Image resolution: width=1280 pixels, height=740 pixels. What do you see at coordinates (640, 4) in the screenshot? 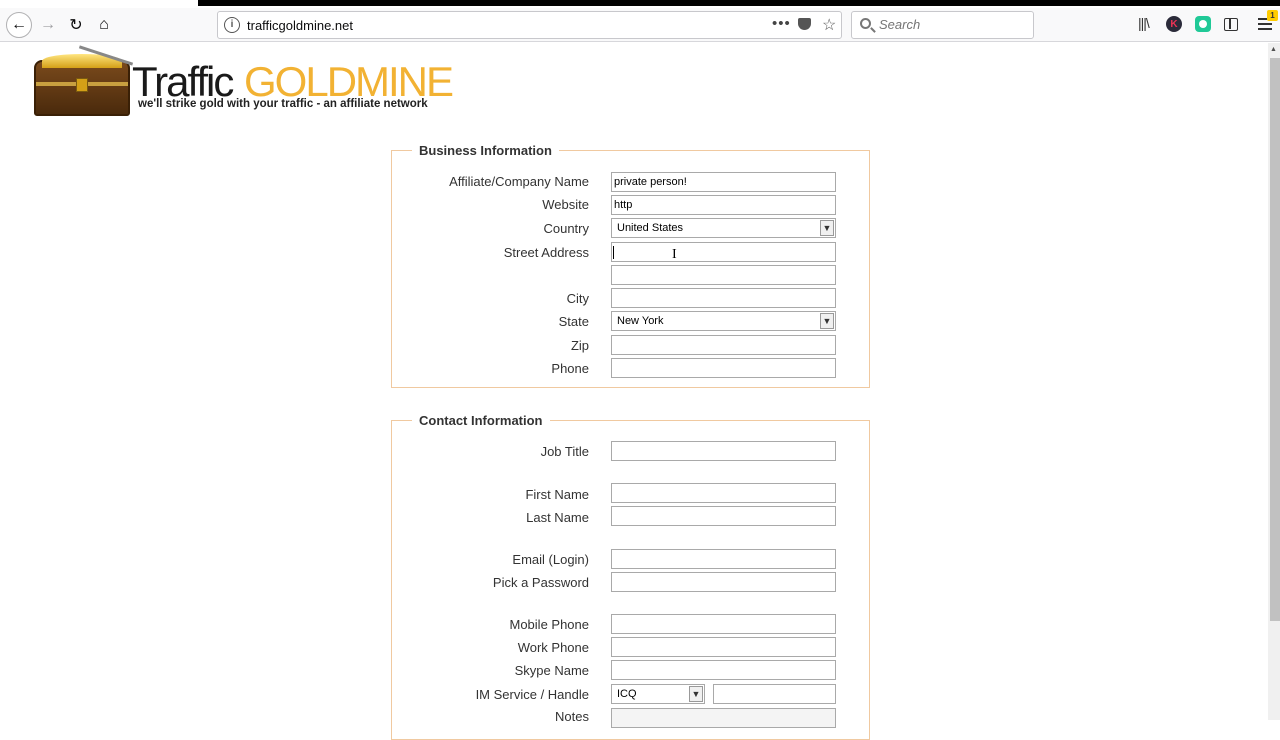
I see `window-top-strip` at bounding box center [640, 4].